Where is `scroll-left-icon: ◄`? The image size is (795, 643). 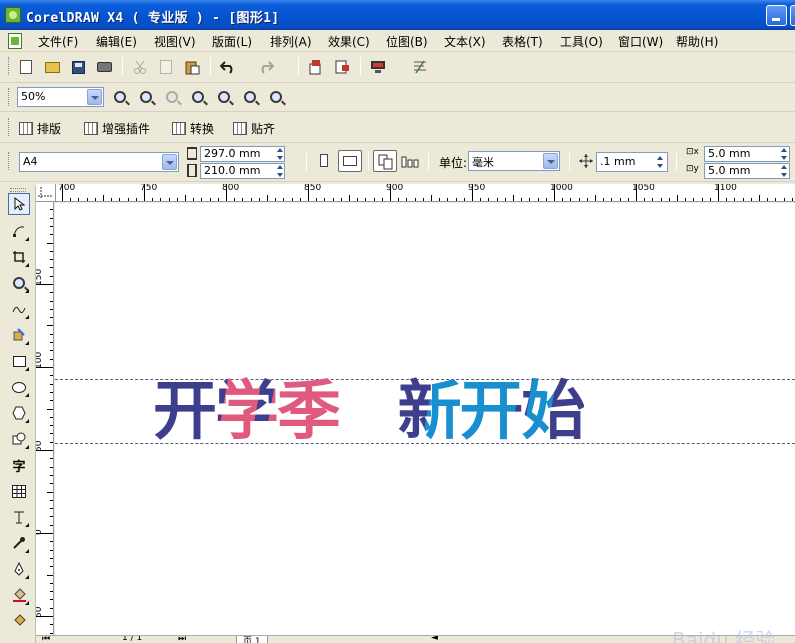 scroll-left-icon: ◄ is located at coordinates (434, 639).